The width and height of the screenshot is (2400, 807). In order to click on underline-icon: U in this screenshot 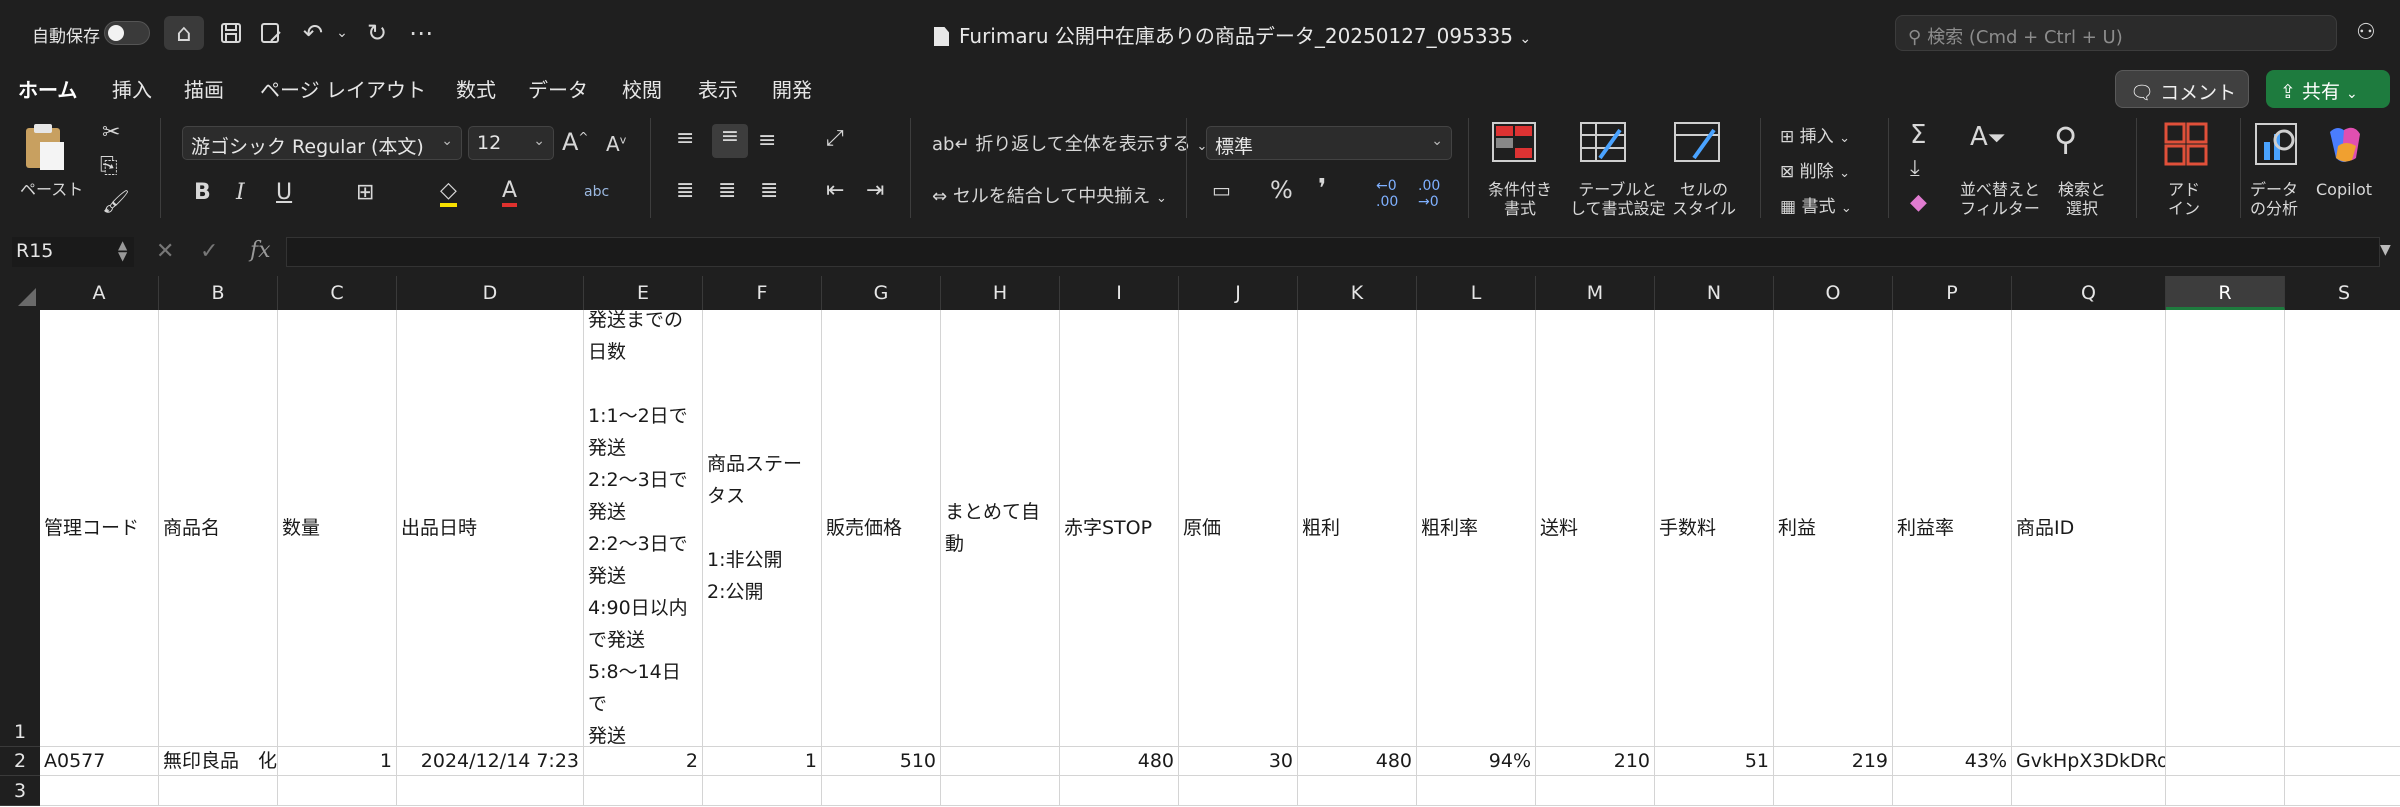, I will do `click(284, 192)`.